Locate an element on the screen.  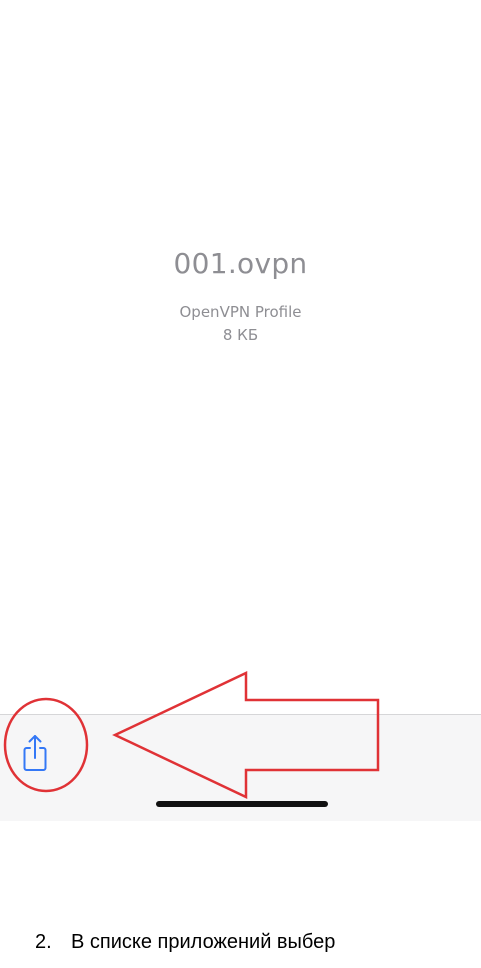
annotation-overlay is located at coordinates (191, 735).